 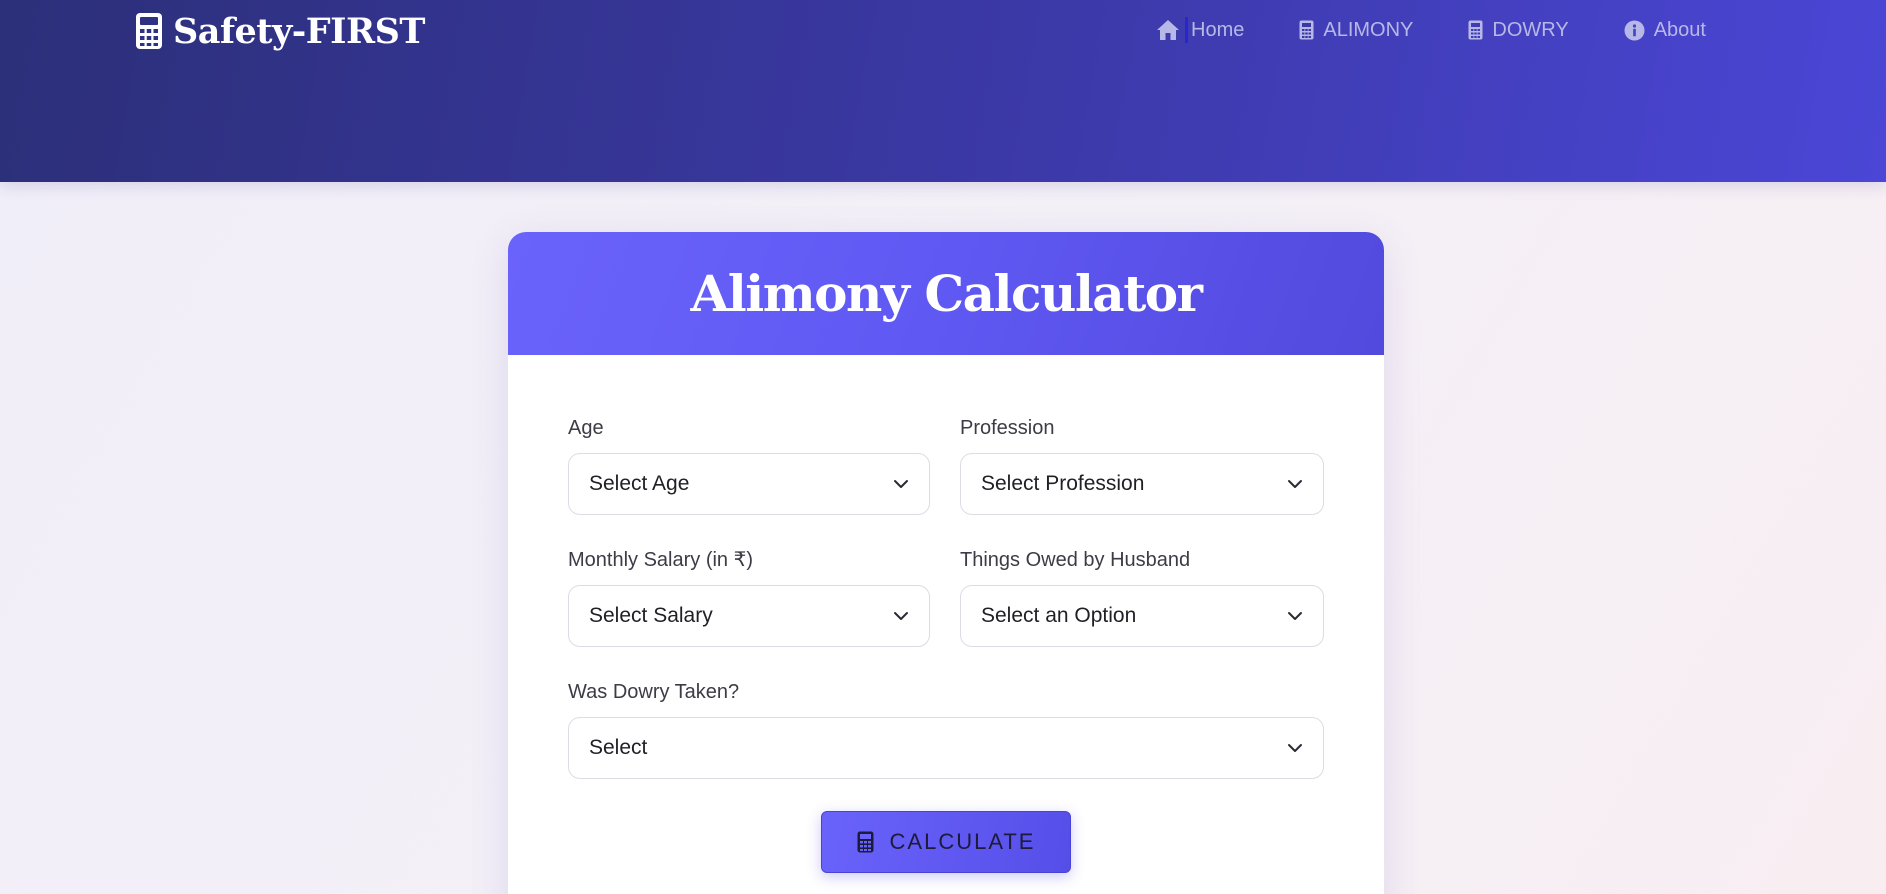 What do you see at coordinates (651, 615) in the screenshot?
I see `salary-select-value: Select Salary` at bounding box center [651, 615].